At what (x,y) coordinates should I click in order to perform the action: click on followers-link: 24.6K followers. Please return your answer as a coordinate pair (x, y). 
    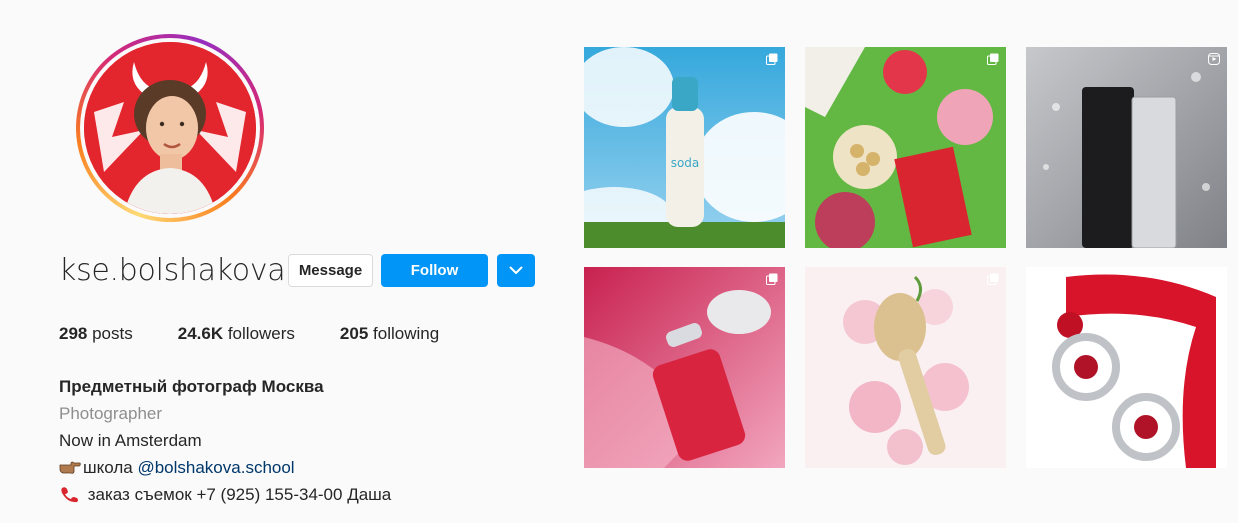
    Looking at the image, I should click on (236, 334).